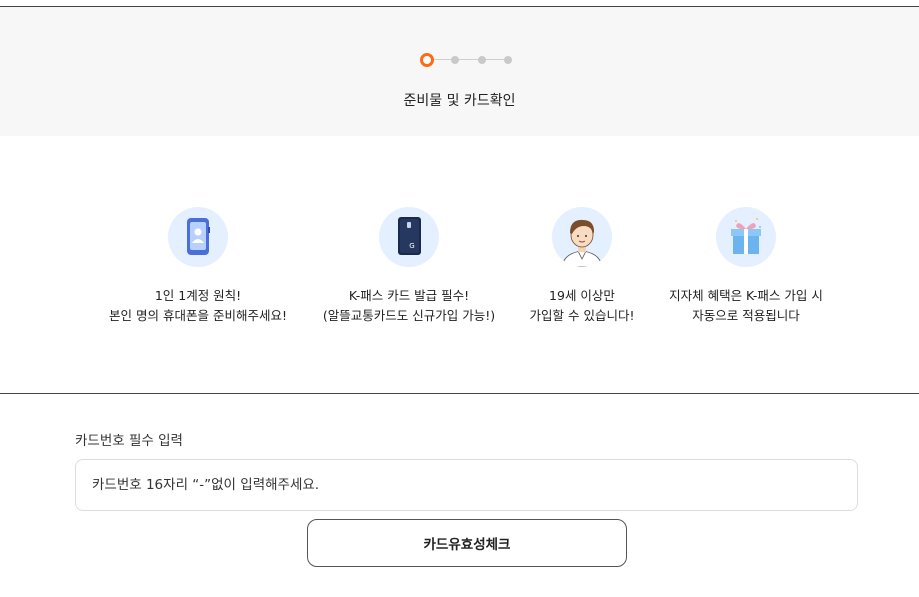 This screenshot has width=919, height=597. I want to click on section-divider, so click(459, 393).